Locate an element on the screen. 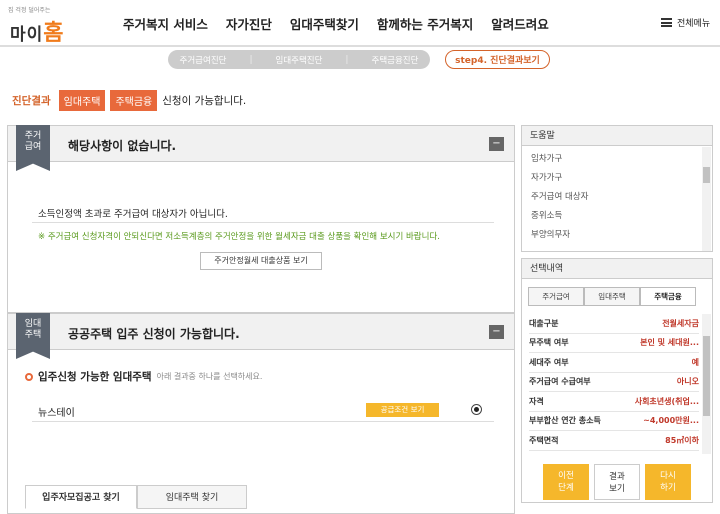 Image resolution: width=720 pixels, height=514 pixels. nav-self-diagnosis: 자가진단 is located at coordinates (249, 23).